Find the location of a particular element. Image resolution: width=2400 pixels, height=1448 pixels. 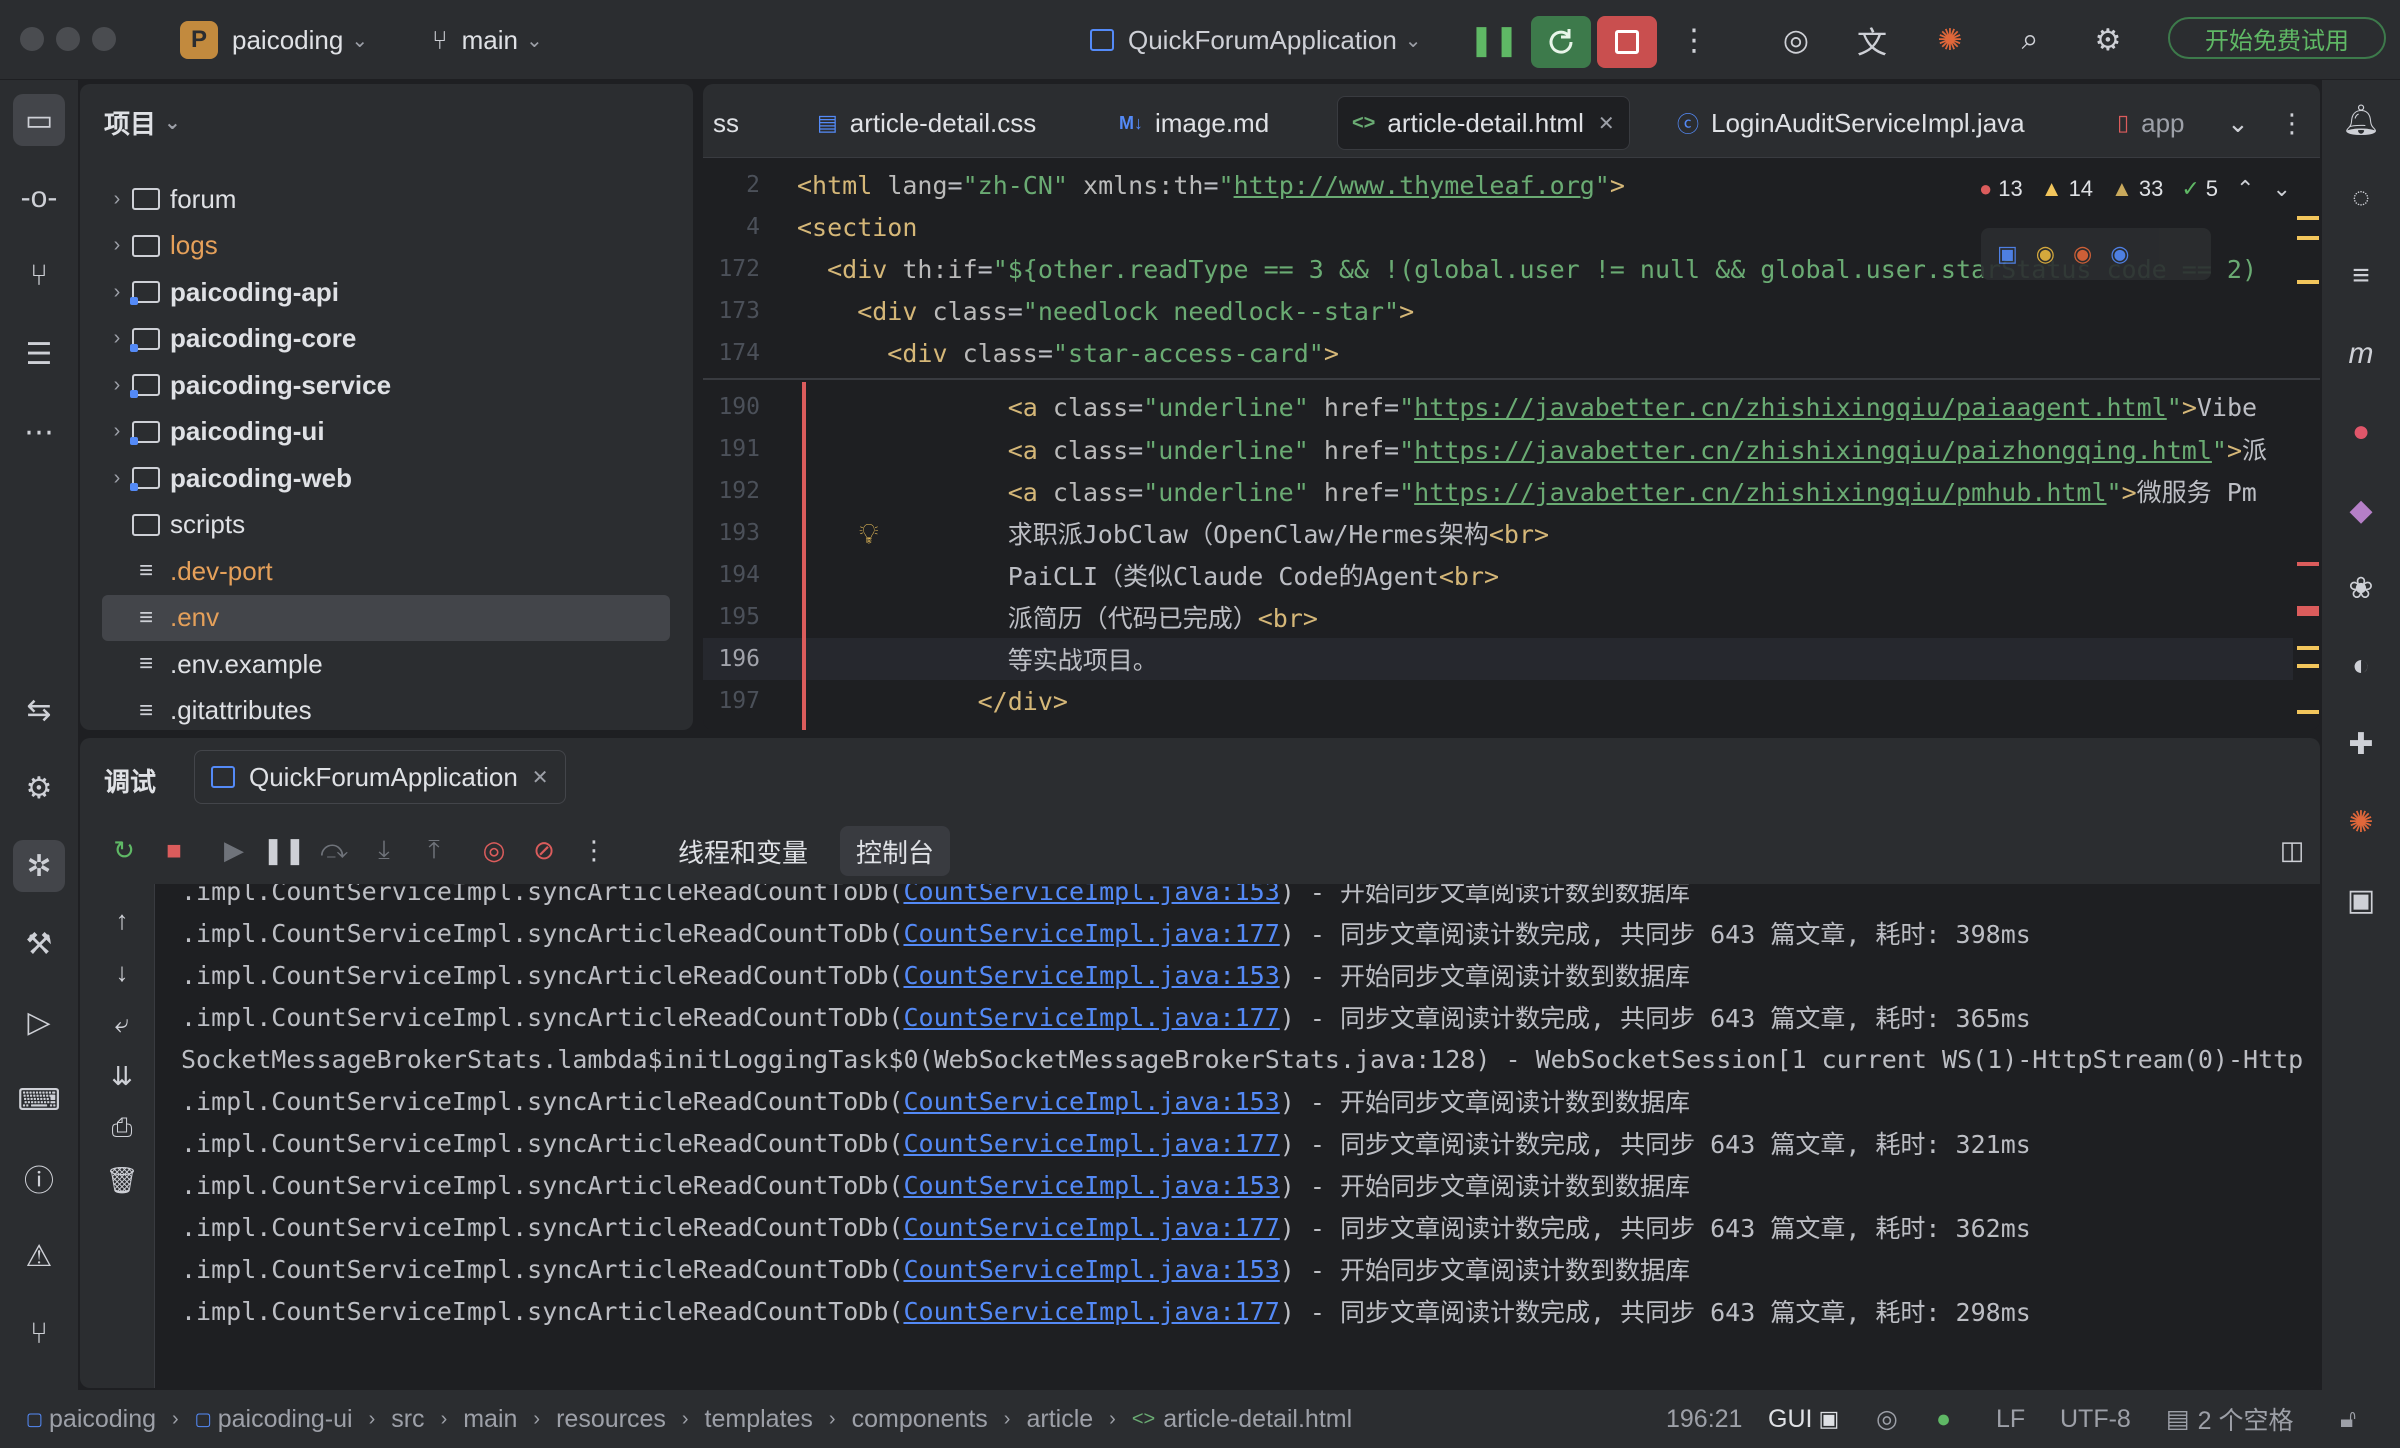

project-folder-icon: ▭ is located at coordinates (39, 120).